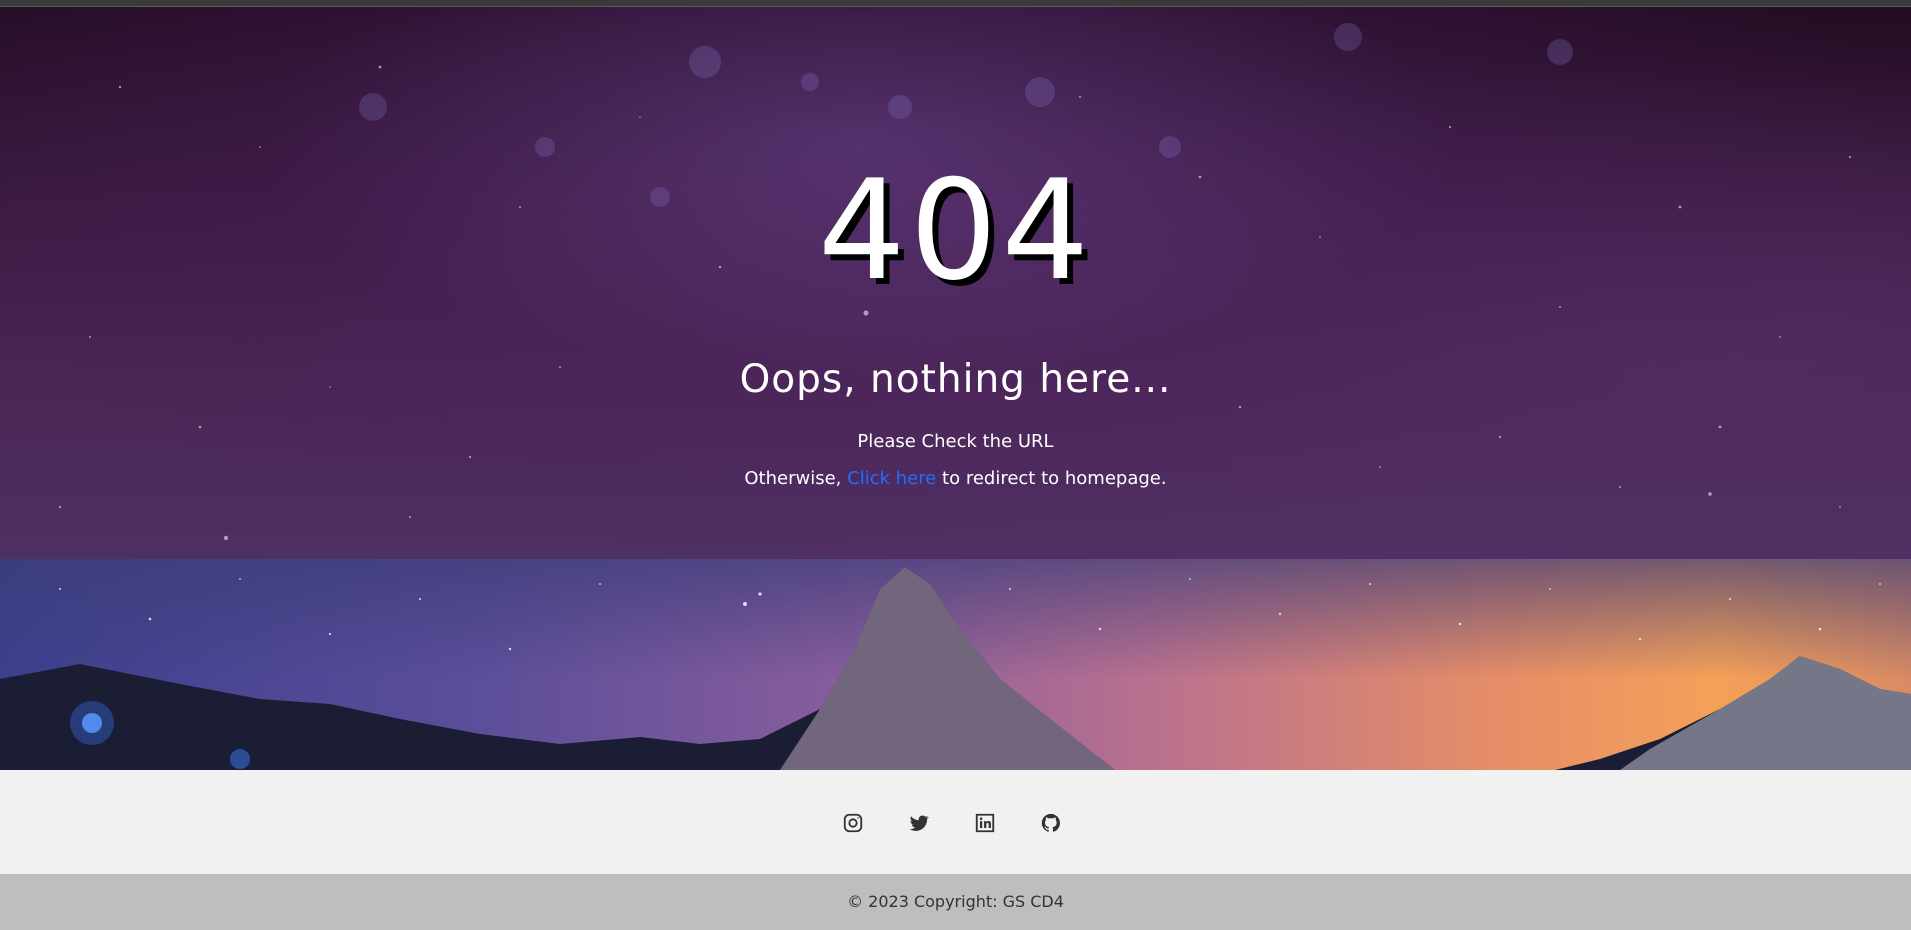  Describe the element at coordinates (955, 441) in the screenshot. I see `check-url-text: Please Check the URL` at that location.